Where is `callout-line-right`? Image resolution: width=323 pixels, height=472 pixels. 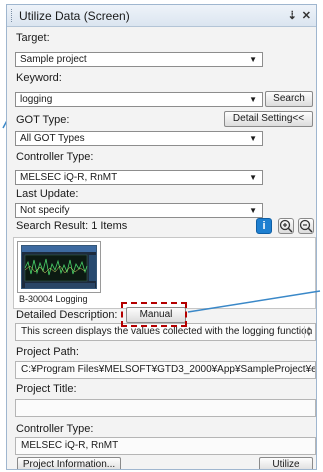
callout-line-right is located at coordinates (254, 301).